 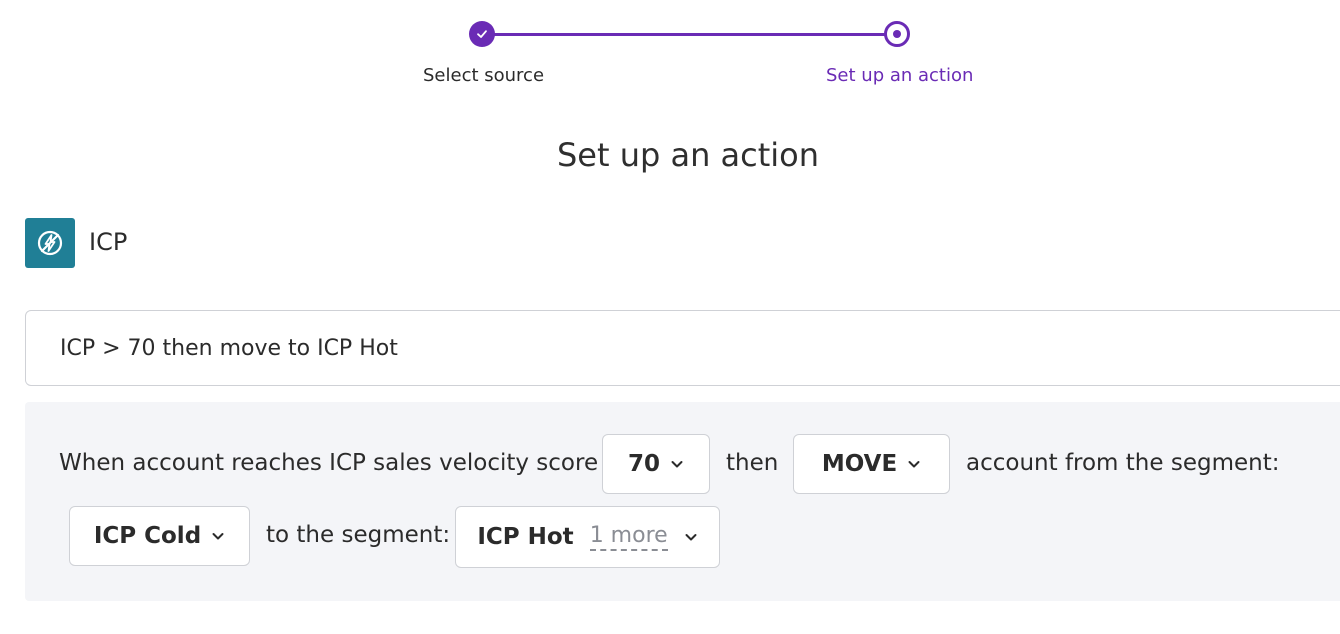 I want to click on page-title: Set up an action, so click(x=688, y=155).